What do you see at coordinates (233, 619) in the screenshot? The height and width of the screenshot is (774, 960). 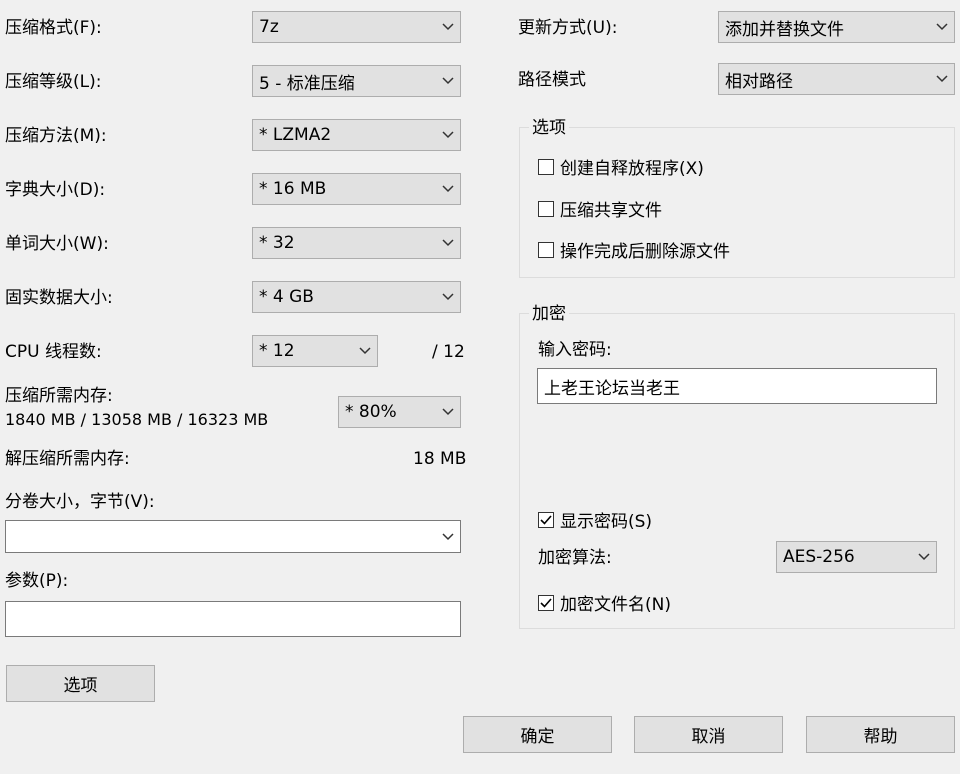 I see `params-input` at bounding box center [233, 619].